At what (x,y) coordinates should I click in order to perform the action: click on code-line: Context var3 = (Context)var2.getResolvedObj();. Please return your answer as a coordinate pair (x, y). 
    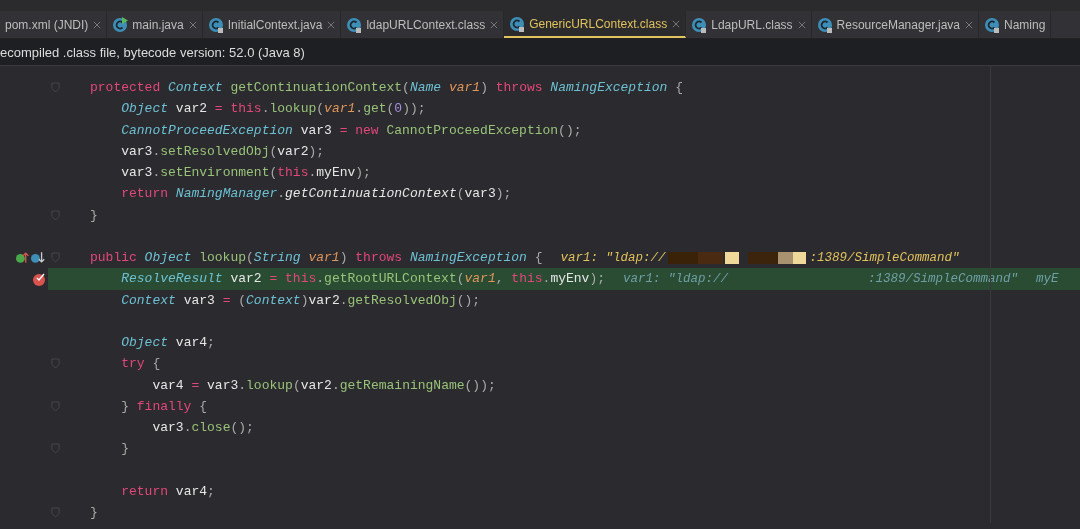
    Looking at the image, I should click on (300, 300).